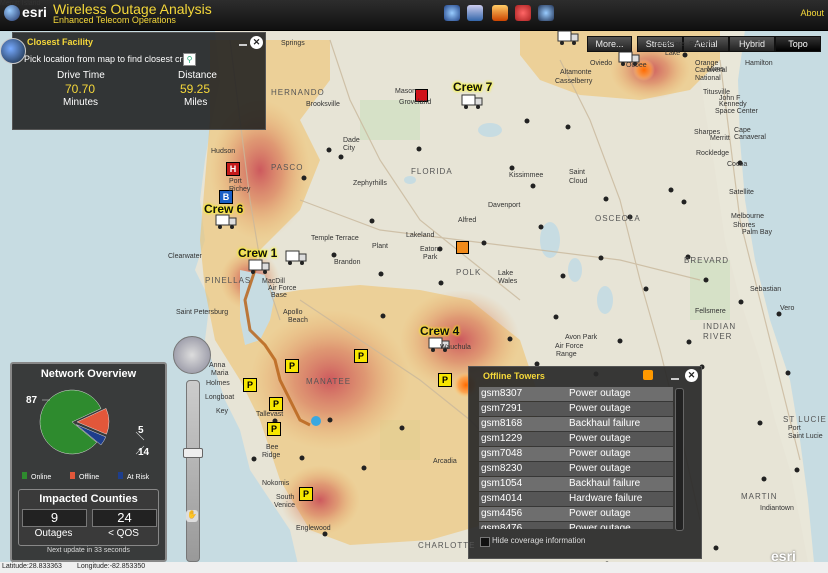  What do you see at coordinates (812, 13) in the screenshot?
I see `about-link: About` at bounding box center [812, 13].